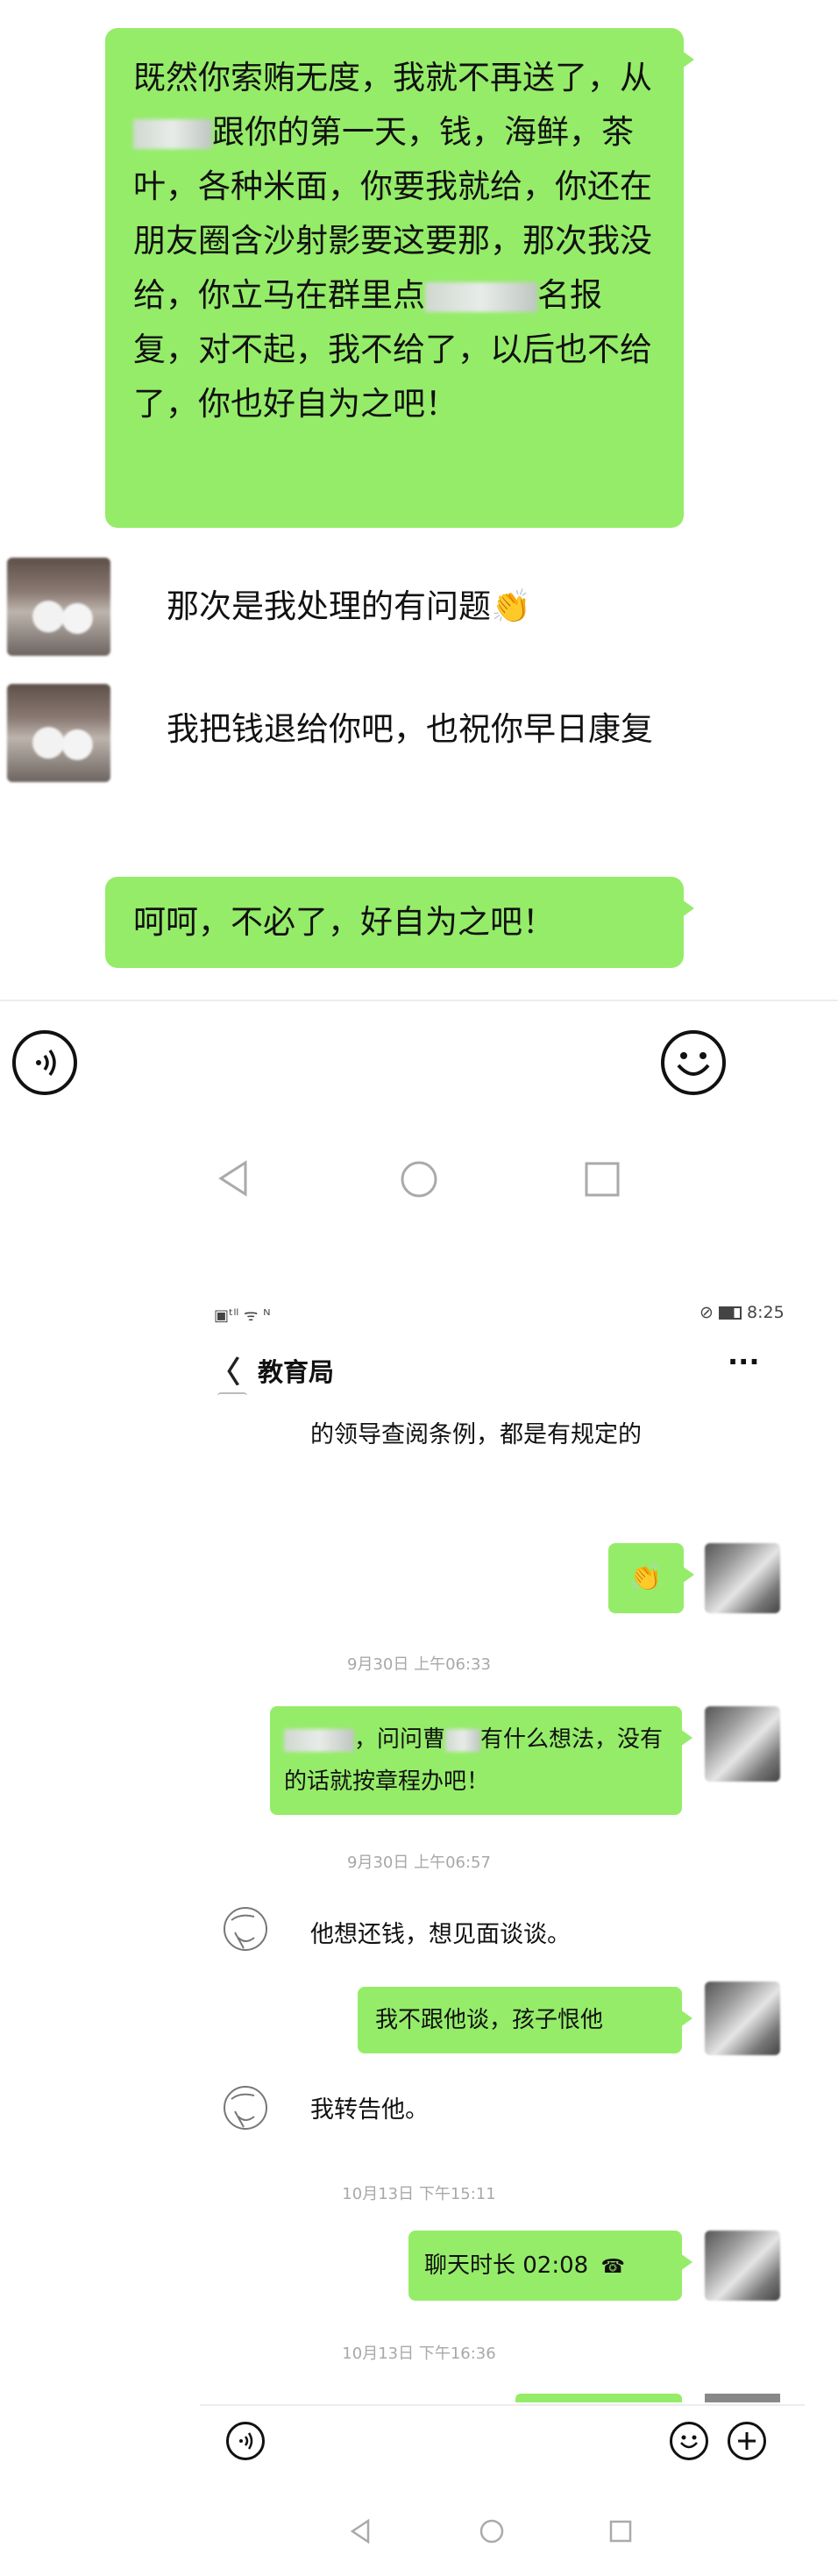 The height and width of the screenshot is (2576, 838). Describe the element at coordinates (747, 2441) in the screenshot. I see `add-icon` at that location.